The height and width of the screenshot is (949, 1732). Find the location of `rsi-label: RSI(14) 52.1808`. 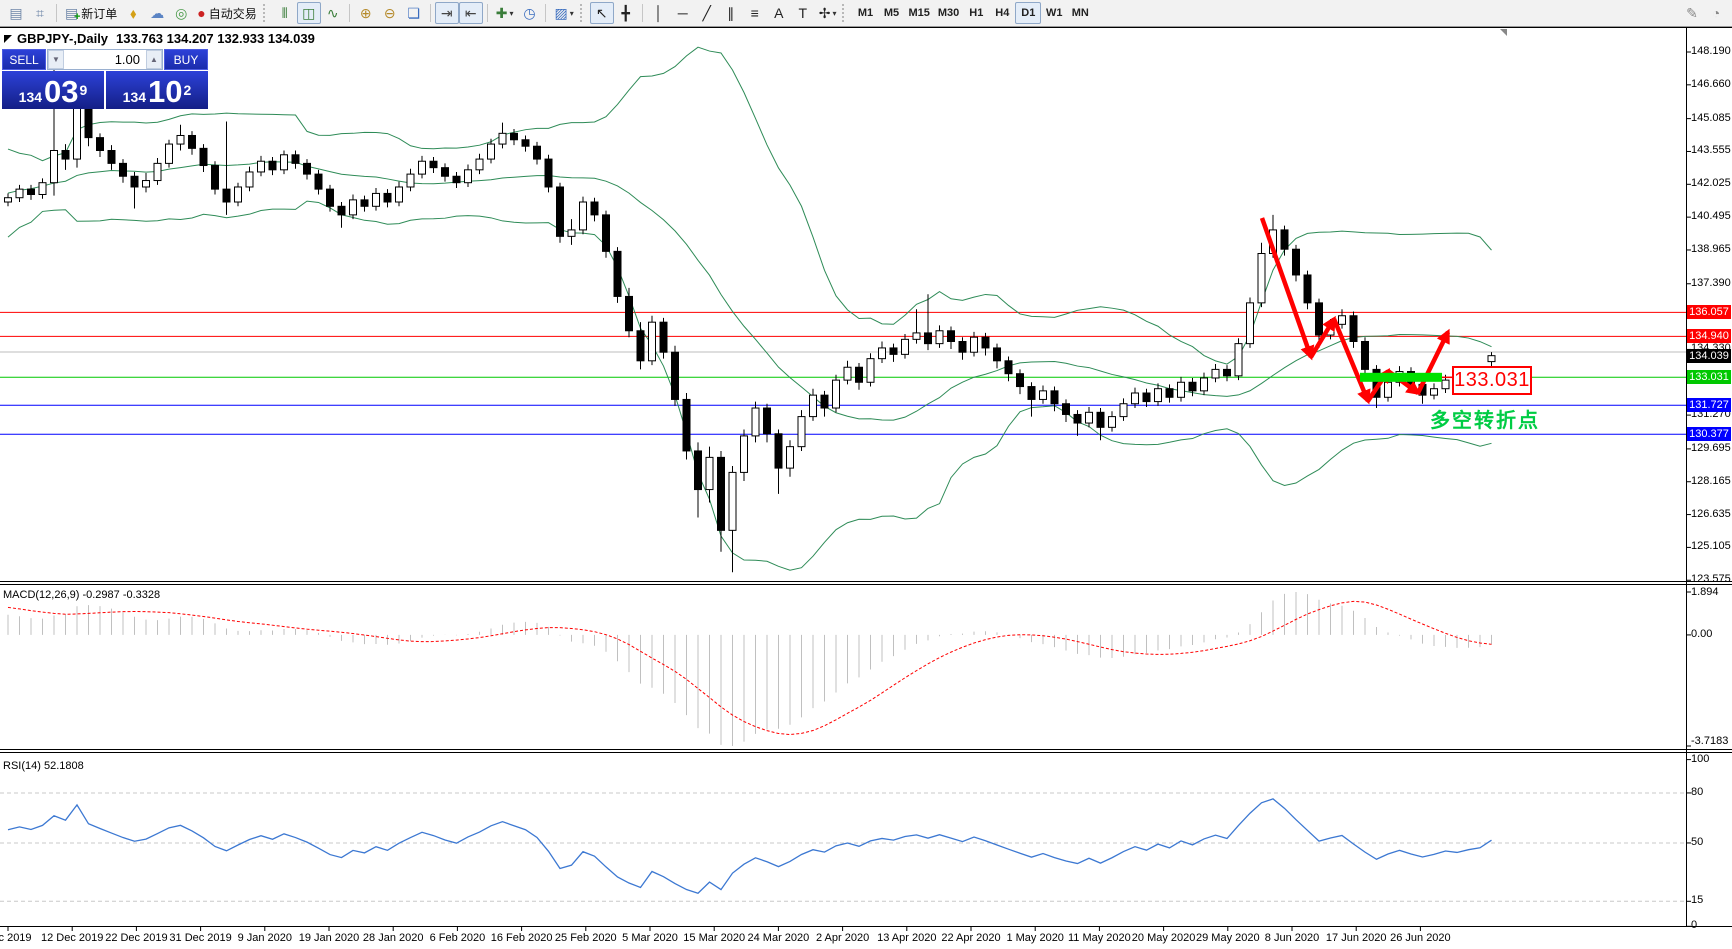

rsi-label: RSI(14) 52.1808 is located at coordinates (43, 766).